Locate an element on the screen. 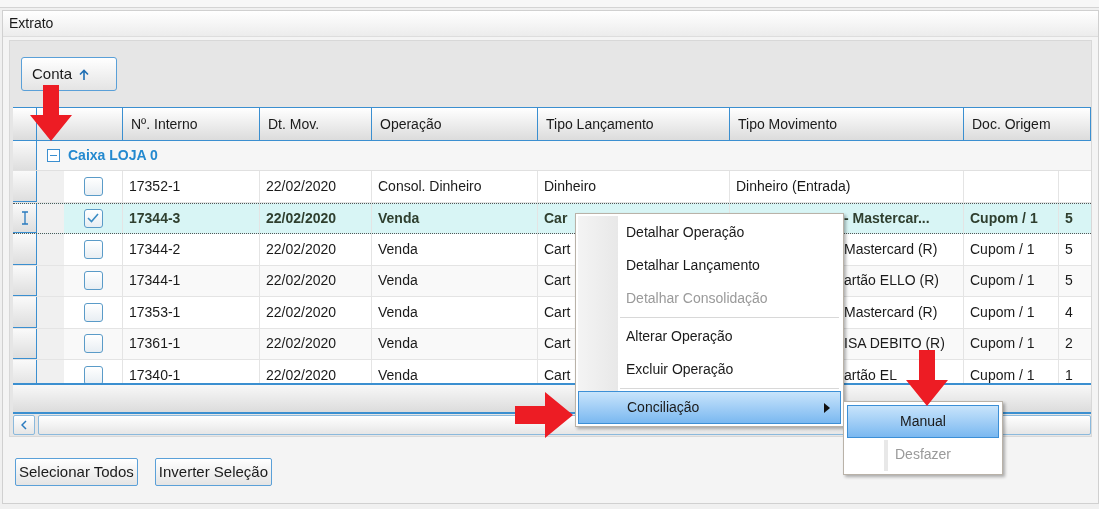 The image size is (1099, 509). text-cursor-icon is located at coordinates (24, 217).